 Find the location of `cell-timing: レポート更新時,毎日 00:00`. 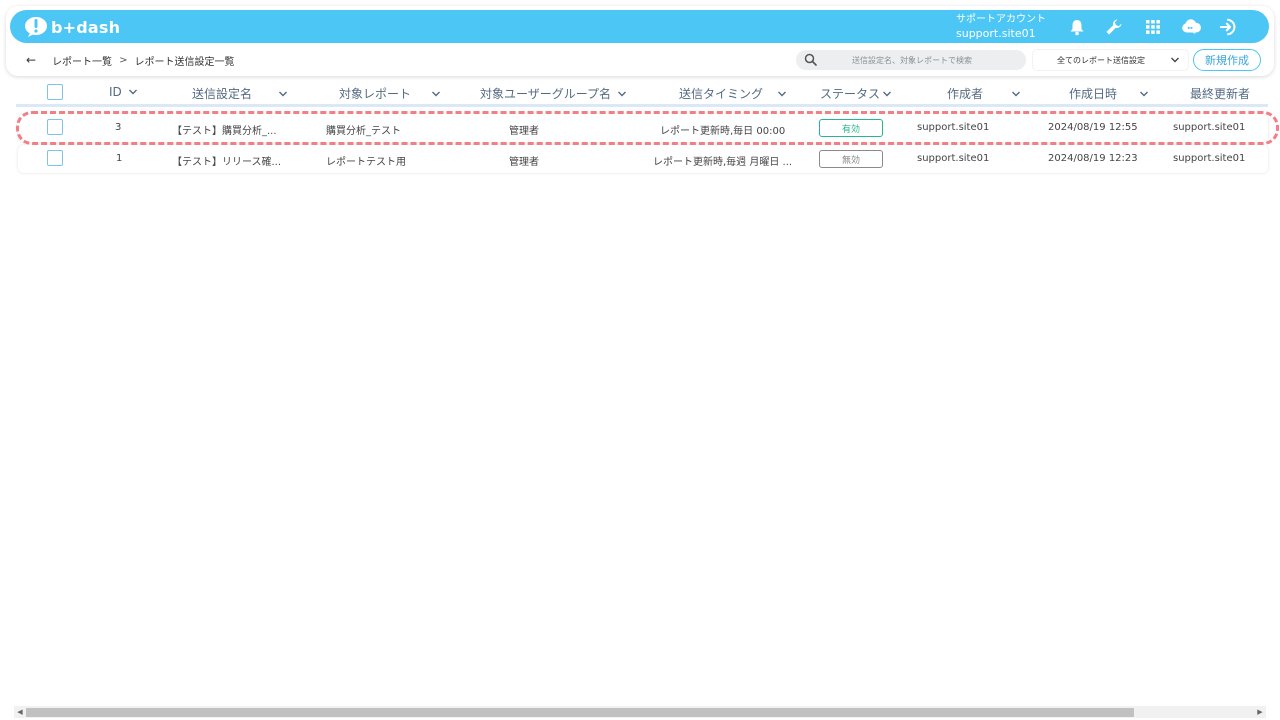

cell-timing: レポート更新時,毎日 00:00 is located at coordinates (723, 131).